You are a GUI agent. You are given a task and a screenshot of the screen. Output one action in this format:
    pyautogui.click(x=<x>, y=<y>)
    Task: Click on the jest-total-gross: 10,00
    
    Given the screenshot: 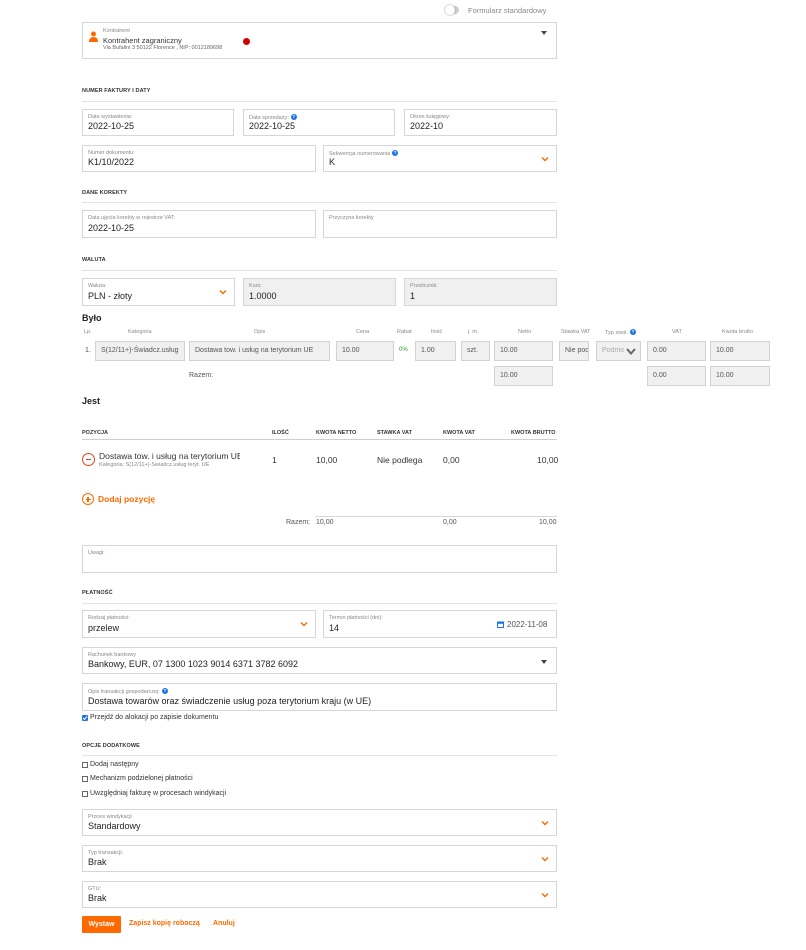 What is the action you would take?
    pyautogui.click(x=548, y=522)
    